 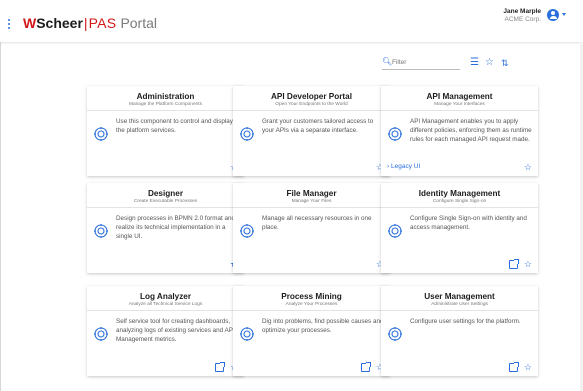 What do you see at coordinates (139, 23) in the screenshot?
I see `portal-label: Portal` at bounding box center [139, 23].